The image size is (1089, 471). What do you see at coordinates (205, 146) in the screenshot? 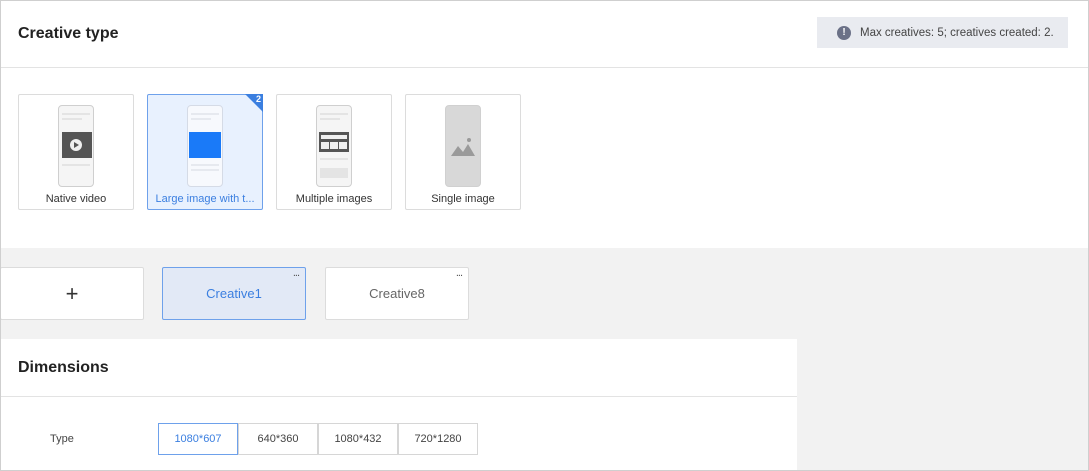
I see `large-image-icon` at bounding box center [205, 146].